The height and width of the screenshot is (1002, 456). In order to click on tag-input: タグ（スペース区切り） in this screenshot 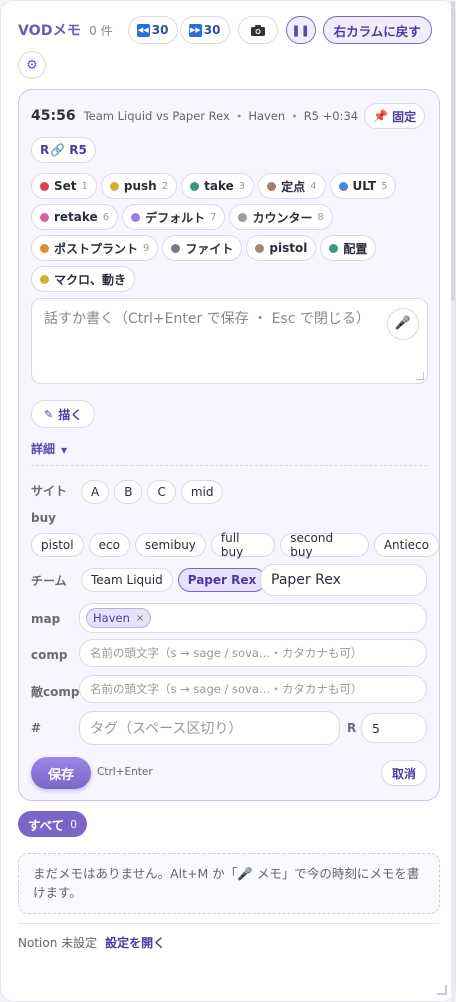, I will do `click(209, 728)`.